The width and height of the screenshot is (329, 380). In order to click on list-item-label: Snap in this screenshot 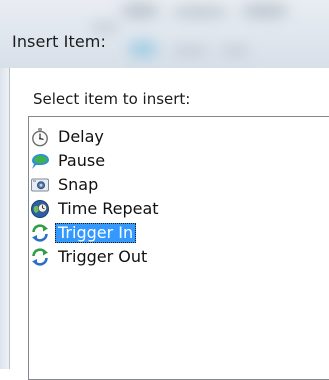, I will do `click(78, 184)`.